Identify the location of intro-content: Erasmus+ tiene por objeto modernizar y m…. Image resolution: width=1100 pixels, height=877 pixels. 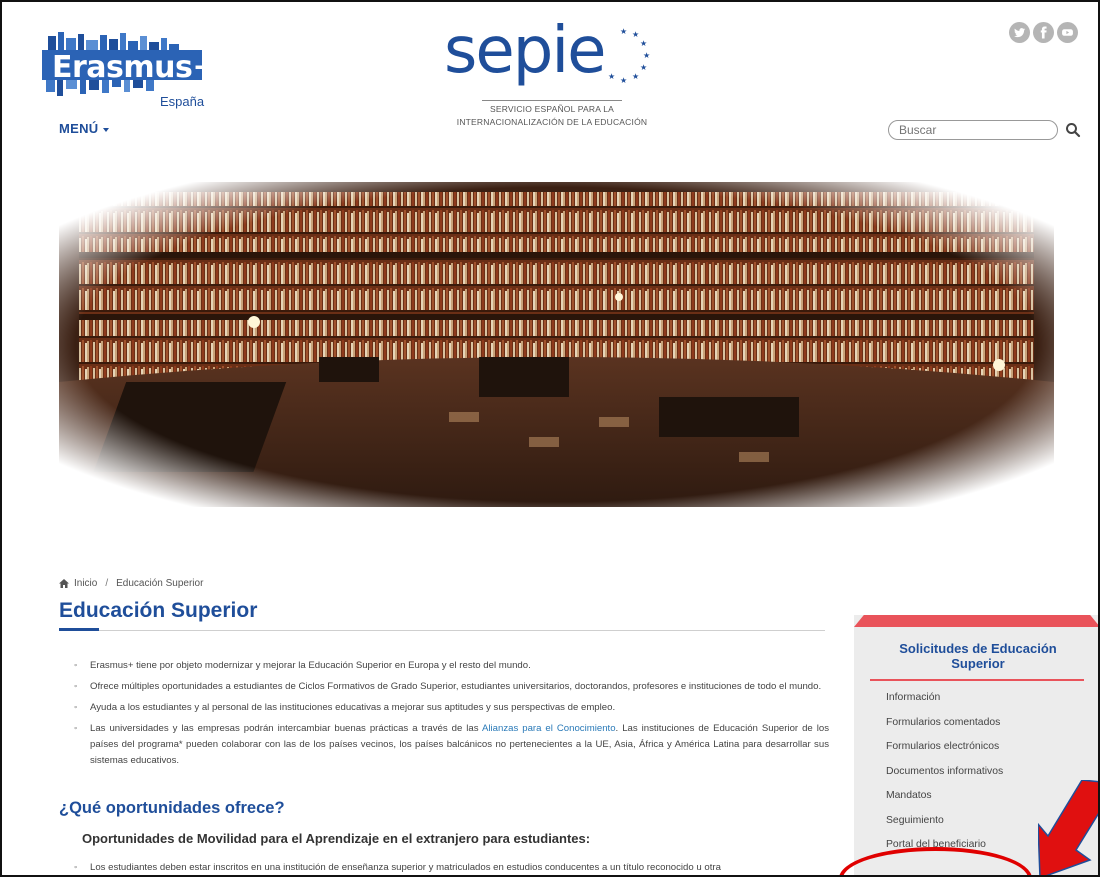
(446, 716).